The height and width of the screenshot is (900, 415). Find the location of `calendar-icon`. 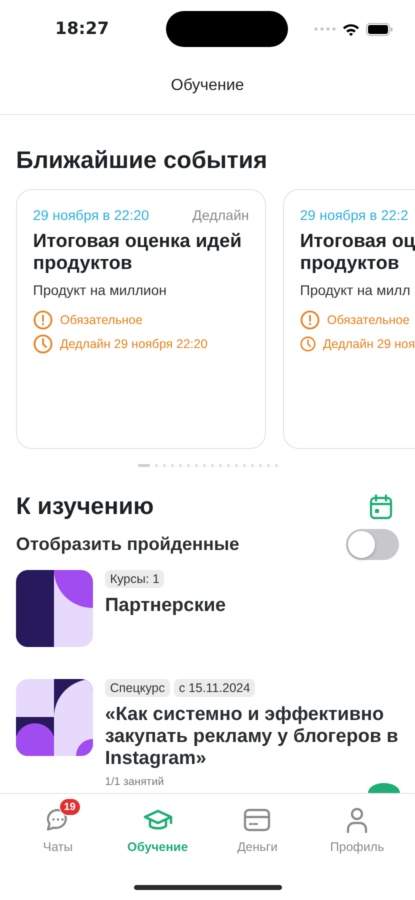

calendar-icon is located at coordinates (381, 507).